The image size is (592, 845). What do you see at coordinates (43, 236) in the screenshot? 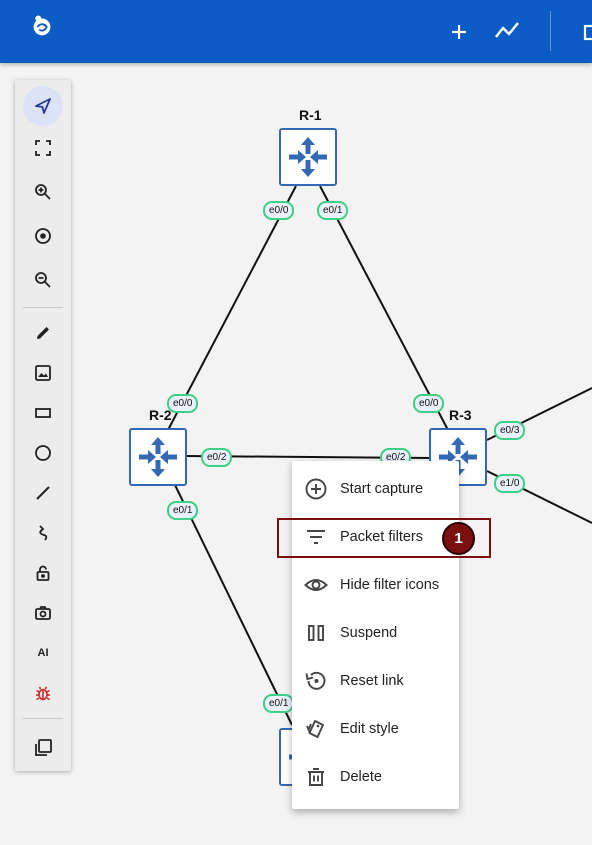
I see `center-target-icon` at bounding box center [43, 236].